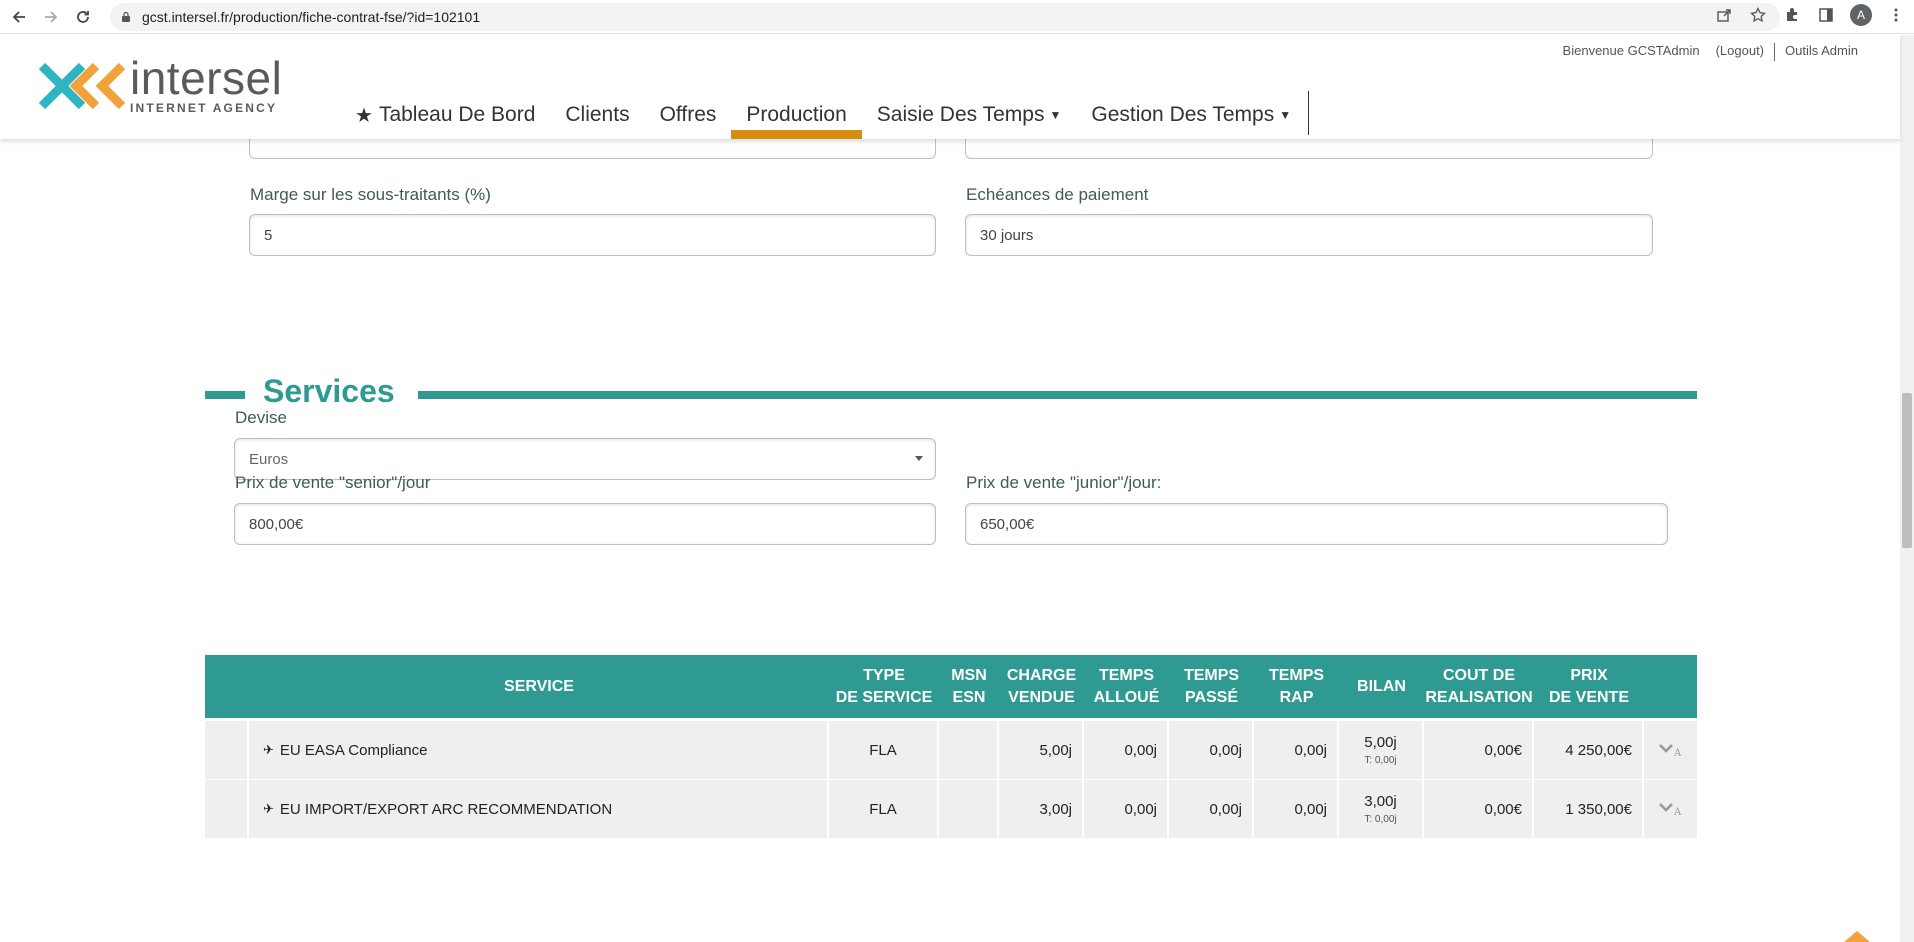 The height and width of the screenshot is (942, 1914). I want to click on intersel-logo: intersel INTERNET AGENCY, so click(160, 83).